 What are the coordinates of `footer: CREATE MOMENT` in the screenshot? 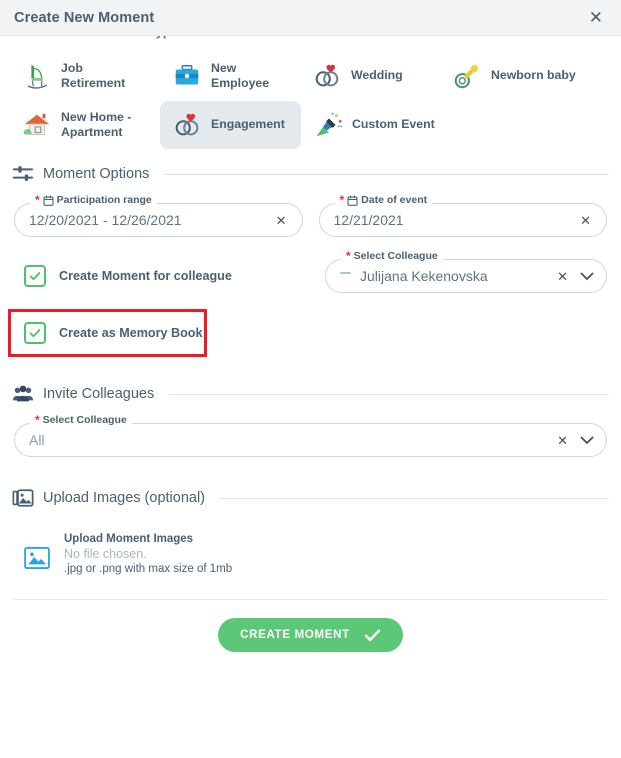 It's located at (310, 635).